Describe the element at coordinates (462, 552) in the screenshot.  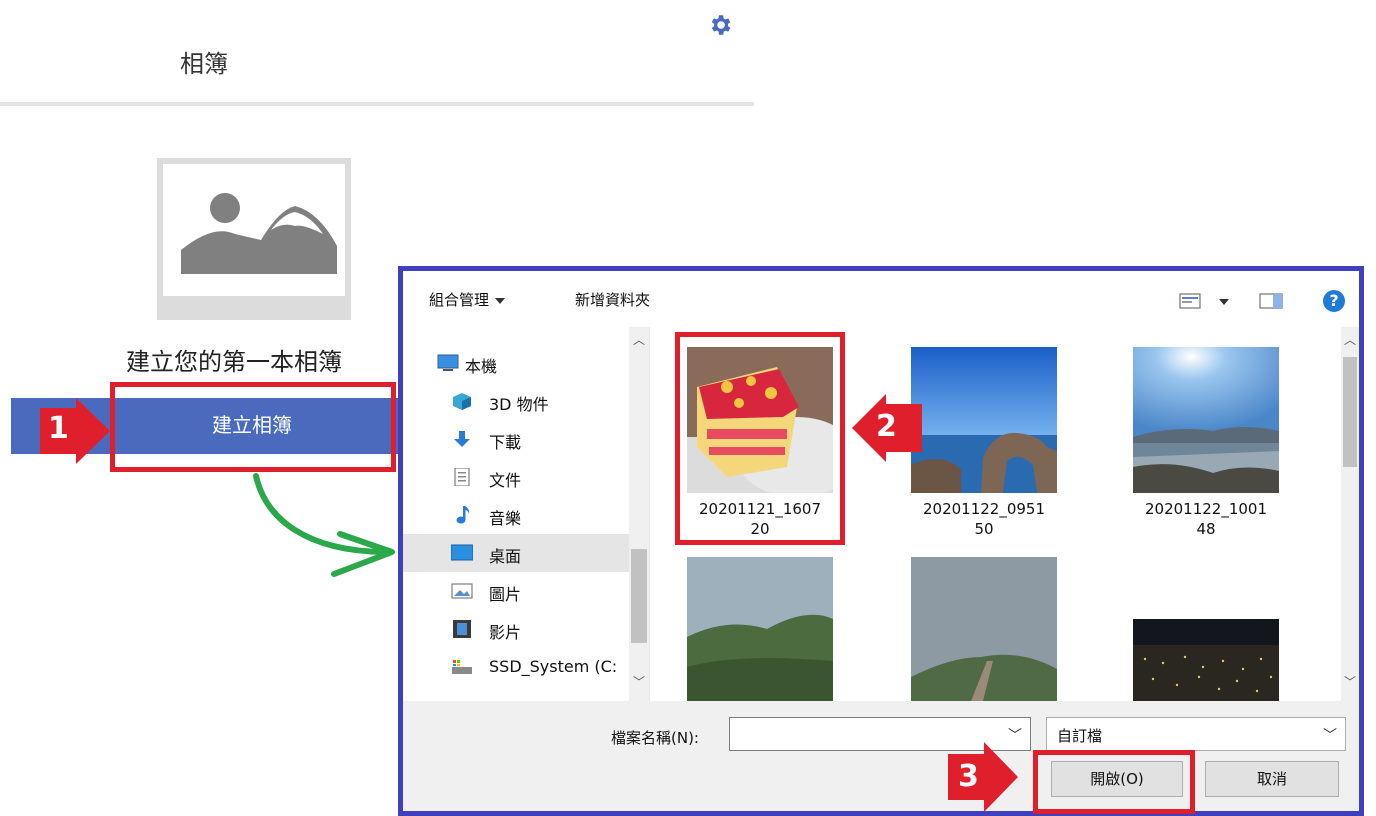
I see `desktop-icon` at that location.